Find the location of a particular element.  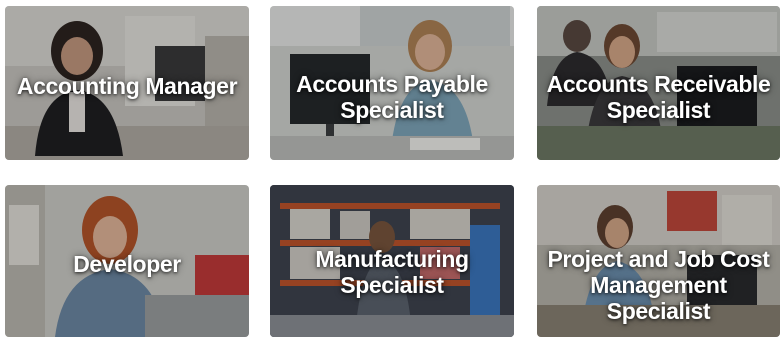

card-title: Accounting Manager is located at coordinates (127, 86).